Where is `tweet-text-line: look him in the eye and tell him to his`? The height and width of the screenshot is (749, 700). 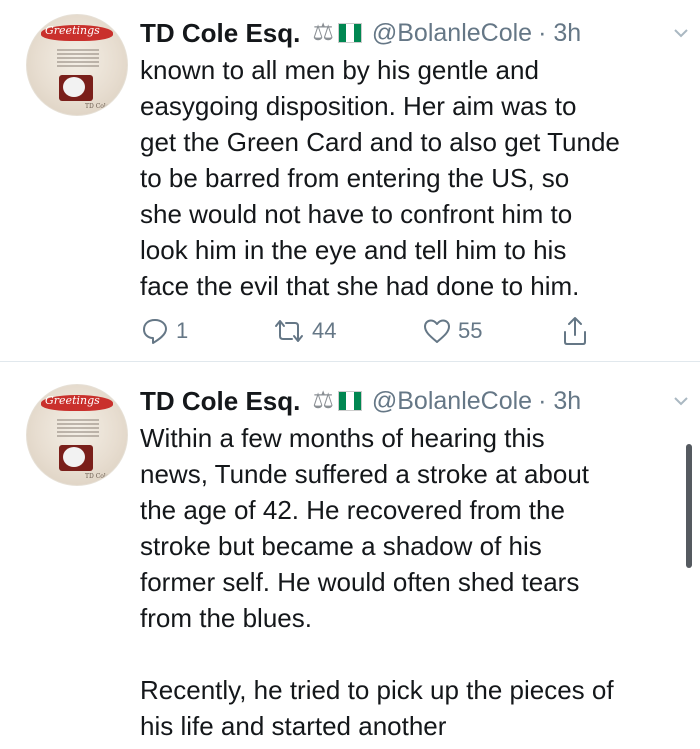
tweet-text-line: look him in the eye and tell him to his is located at coordinates (353, 250).